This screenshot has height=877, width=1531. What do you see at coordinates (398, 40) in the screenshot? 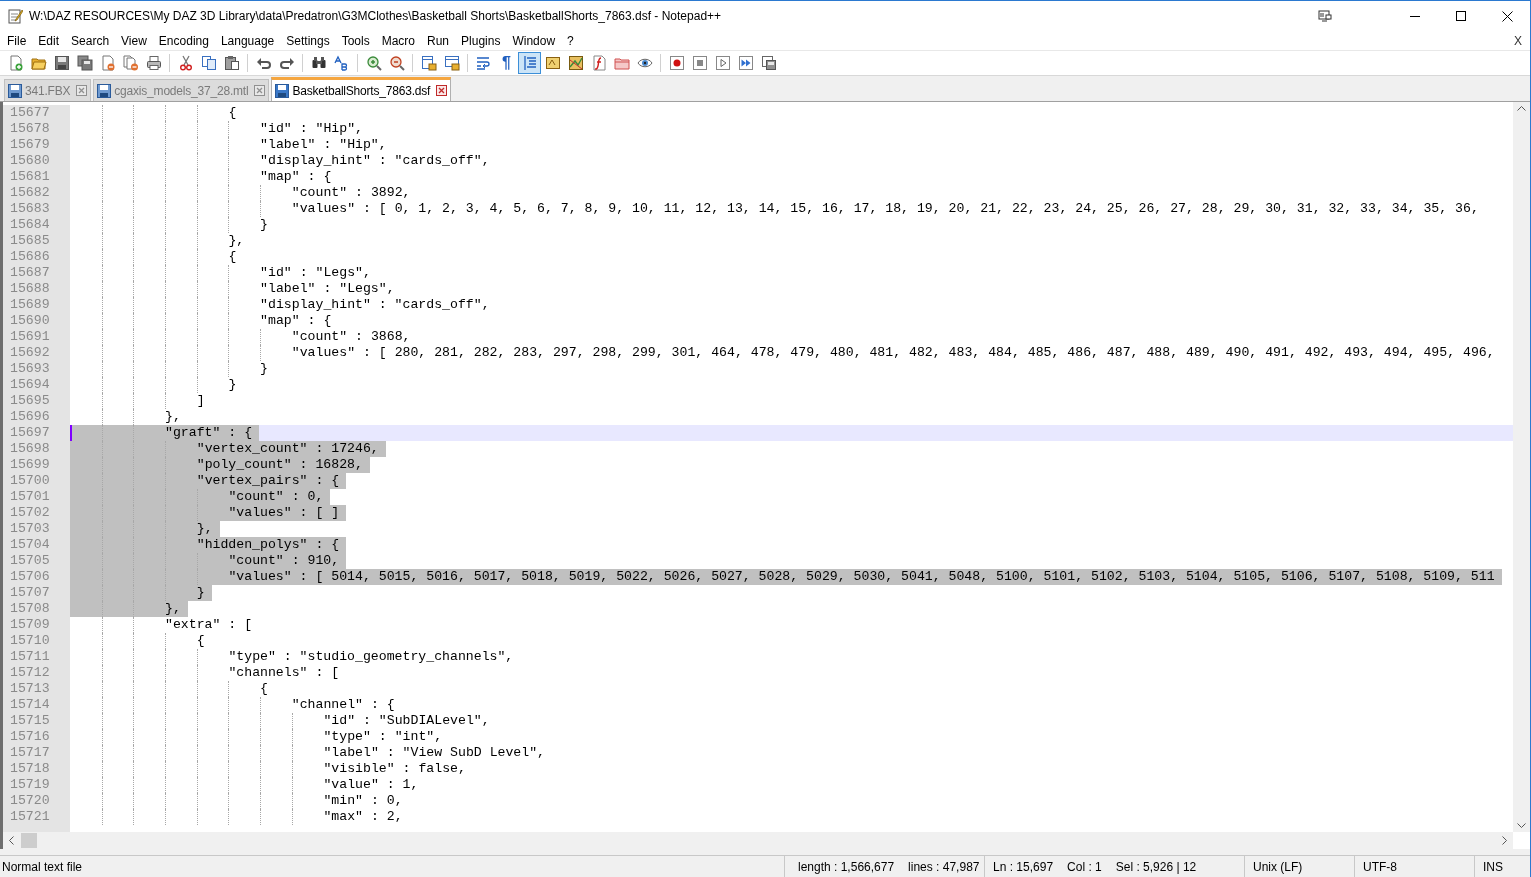
I see `menu-item: Macro` at bounding box center [398, 40].